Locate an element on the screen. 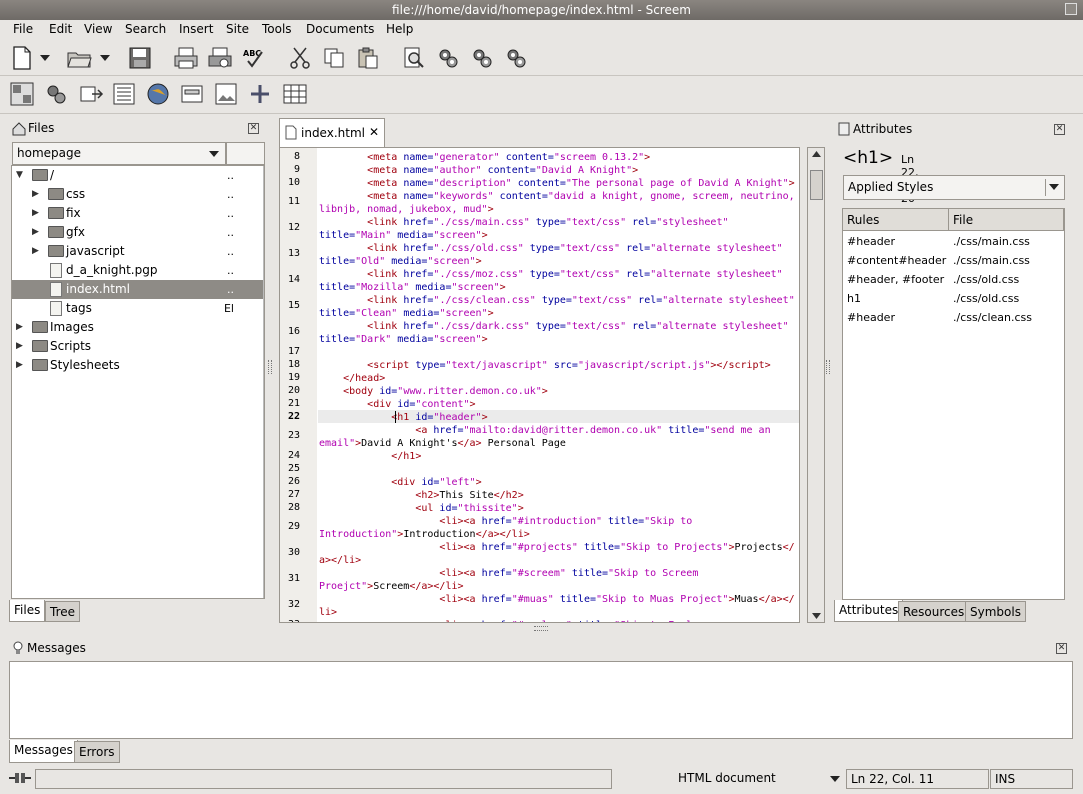 The width and height of the screenshot is (1083, 794). expander-open-icon: ▼ is located at coordinates (20, 175).